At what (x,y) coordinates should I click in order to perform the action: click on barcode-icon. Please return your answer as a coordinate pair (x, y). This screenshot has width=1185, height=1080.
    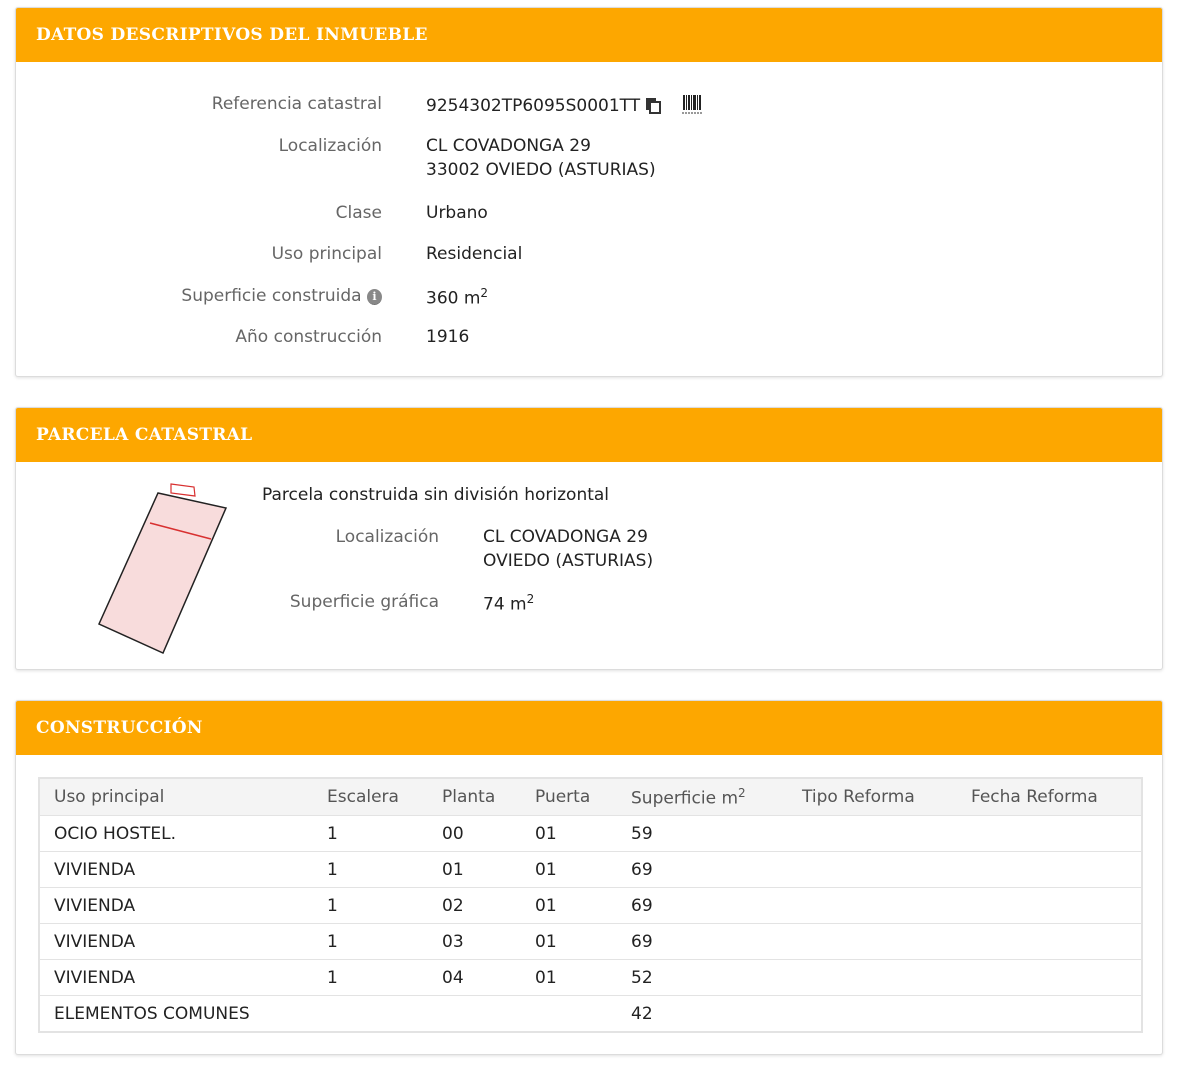
    Looking at the image, I should click on (692, 104).